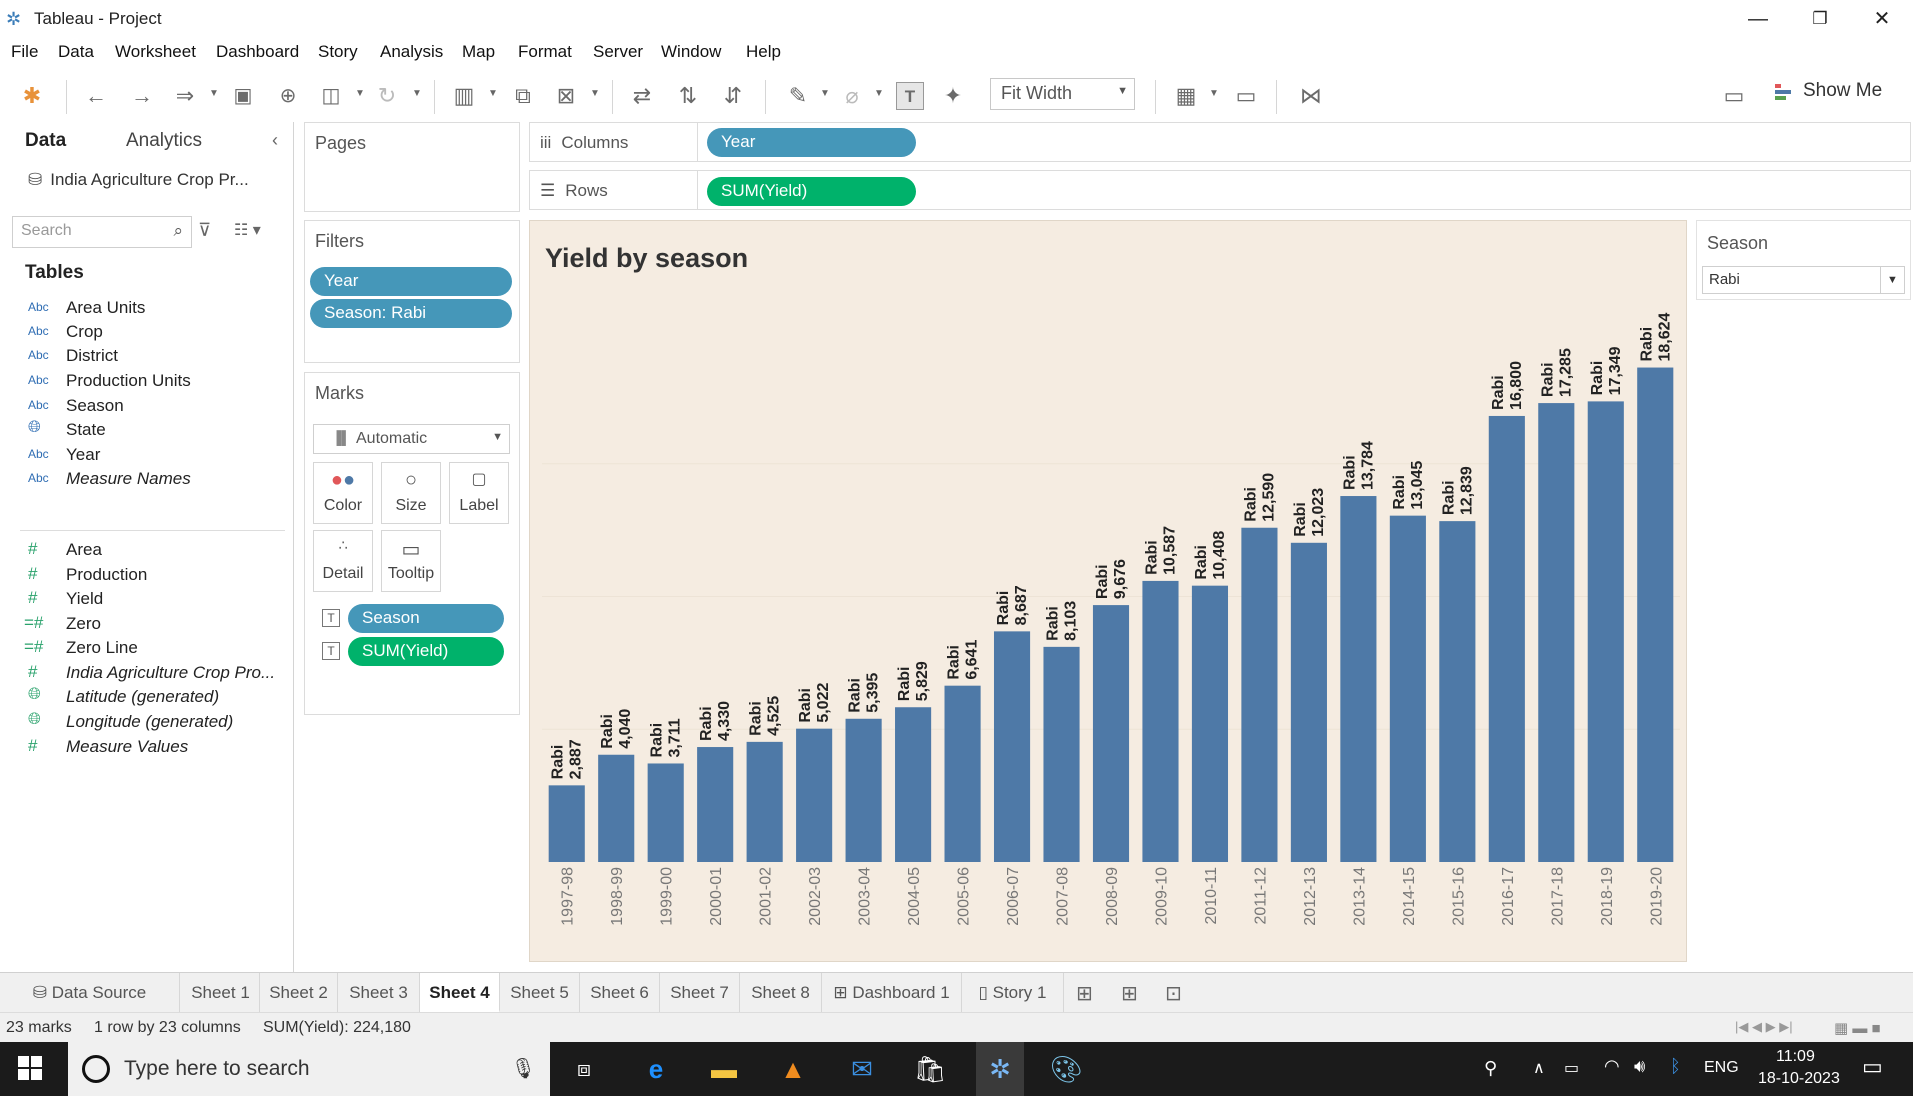 The height and width of the screenshot is (1096, 1913). What do you see at coordinates (411, 313) in the screenshot?
I see `filter-pill-season: Season: Rabi` at bounding box center [411, 313].